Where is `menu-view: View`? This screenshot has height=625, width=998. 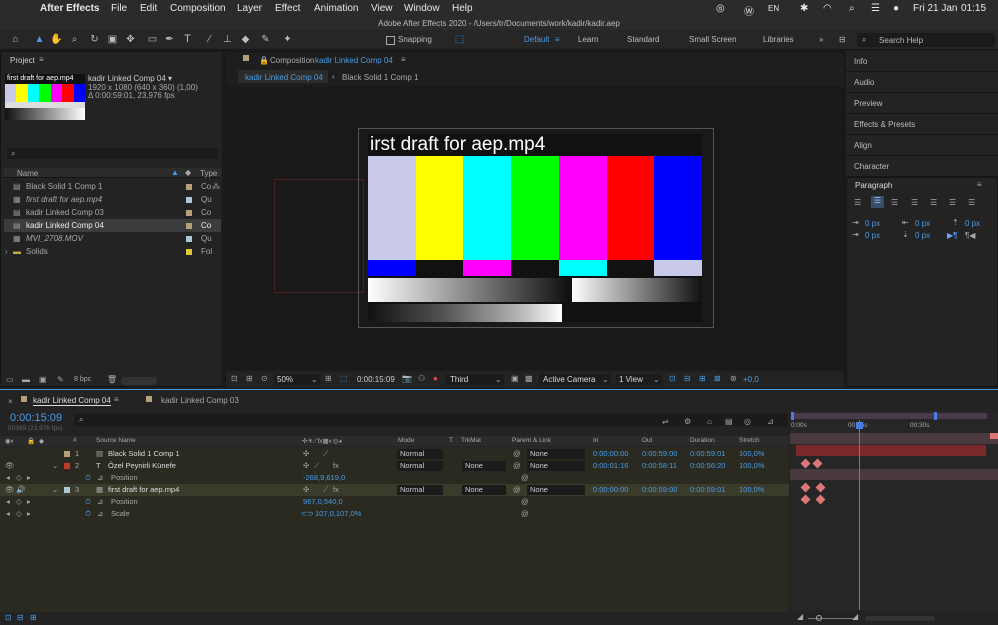
menu-view: View is located at coordinates (382, 8).